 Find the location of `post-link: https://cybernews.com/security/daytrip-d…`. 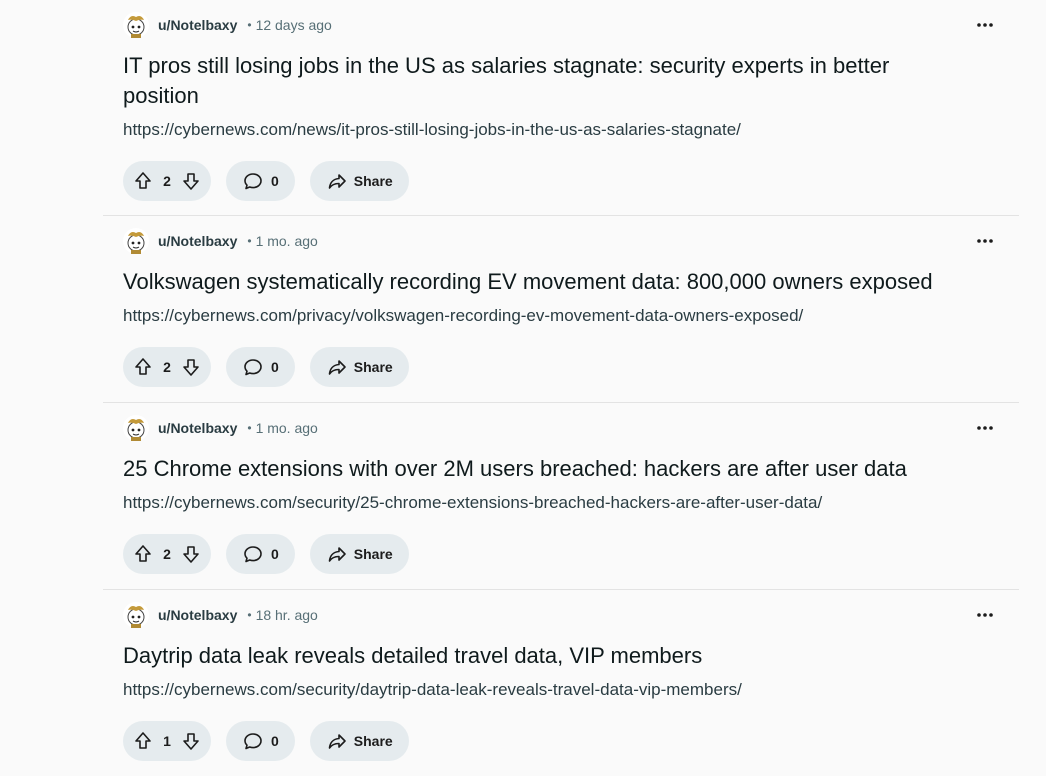

post-link: https://cybernews.com/security/daytrip-d… is located at coordinates (571, 690).